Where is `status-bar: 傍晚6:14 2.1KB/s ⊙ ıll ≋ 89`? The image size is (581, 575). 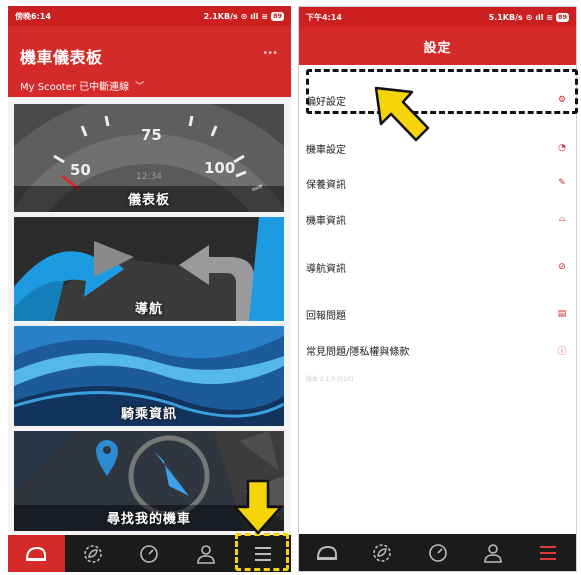 status-bar: 傍晚6:14 2.1KB/s ⊙ ıll ≋ 89 is located at coordinates (149, 16).